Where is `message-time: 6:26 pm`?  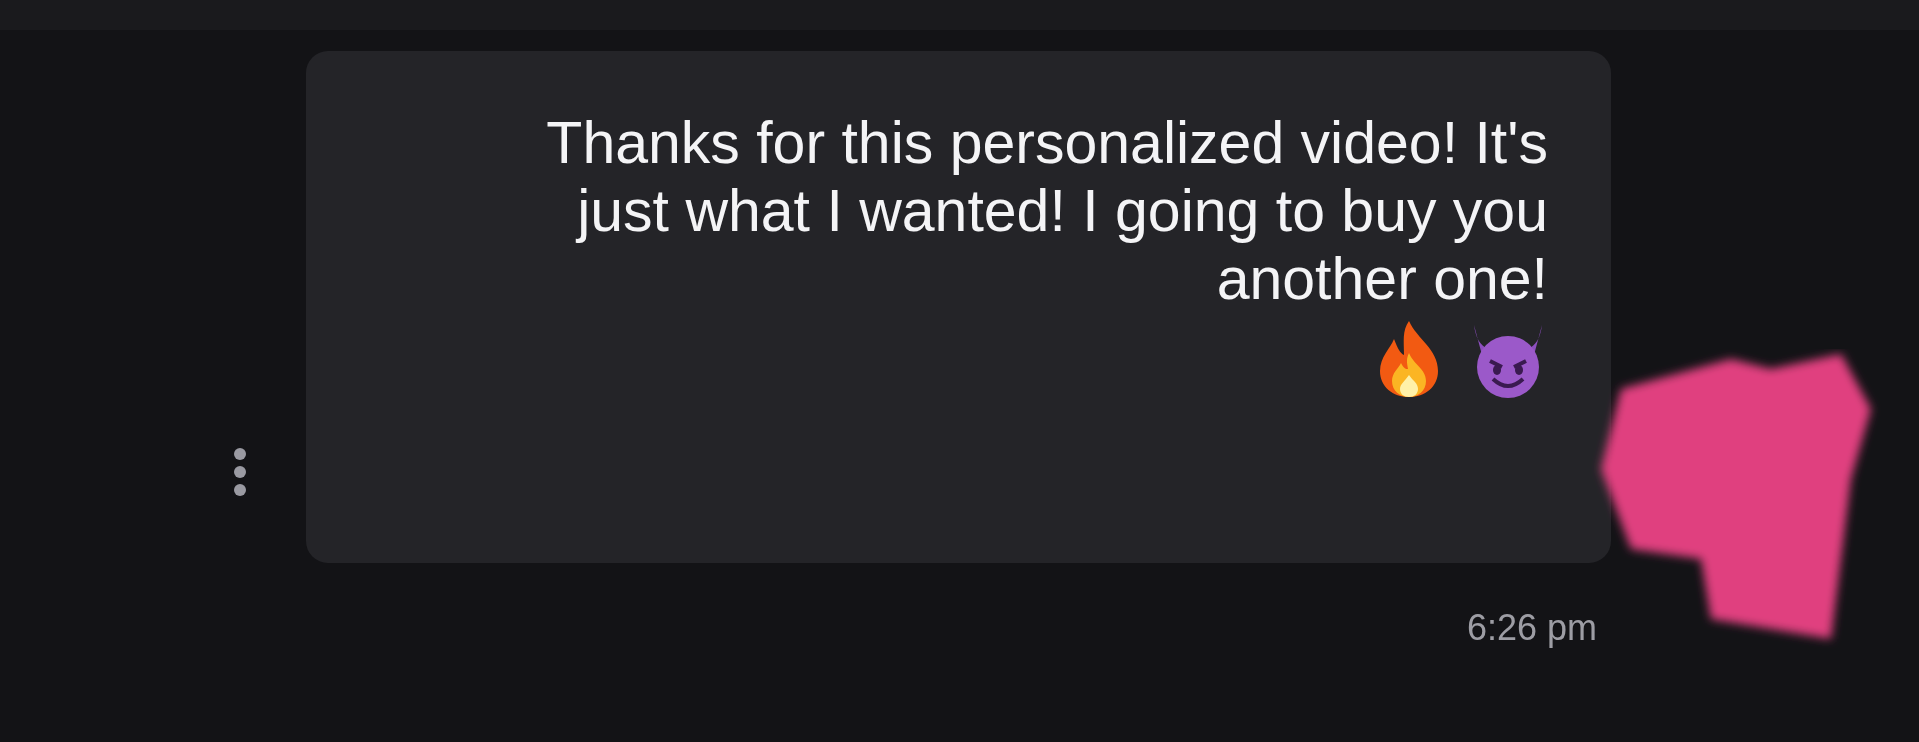
message-time: 6:26 pm is located at coordinates (1531, 628).